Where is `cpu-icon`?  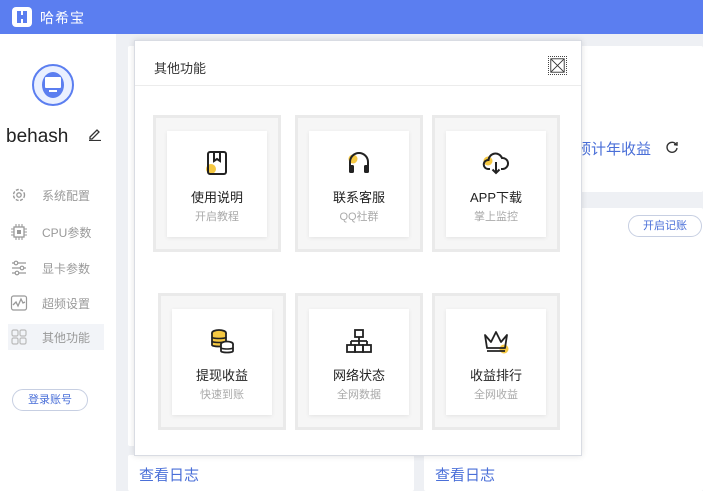
cpu-icon is located at coordinates (19, 232).